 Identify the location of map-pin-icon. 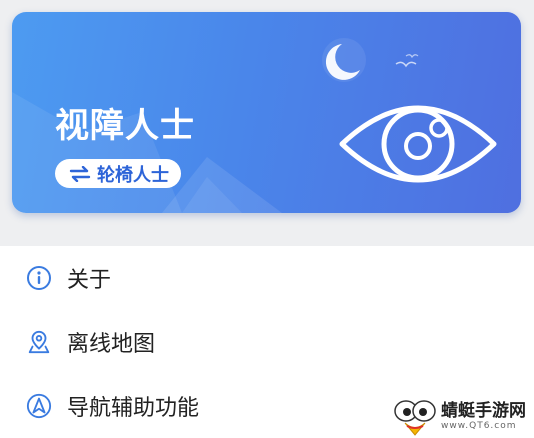
(39, 342).